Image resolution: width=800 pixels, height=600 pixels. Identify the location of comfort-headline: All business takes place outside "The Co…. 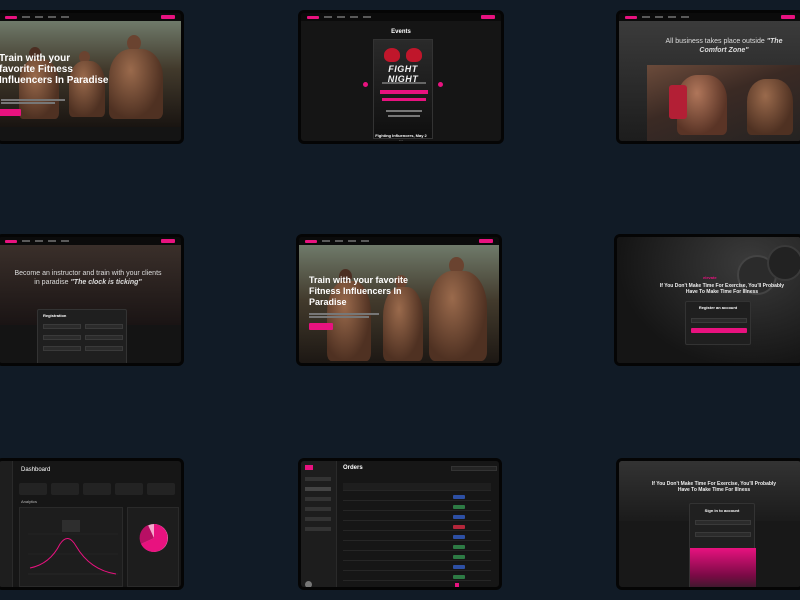
(724, 46).